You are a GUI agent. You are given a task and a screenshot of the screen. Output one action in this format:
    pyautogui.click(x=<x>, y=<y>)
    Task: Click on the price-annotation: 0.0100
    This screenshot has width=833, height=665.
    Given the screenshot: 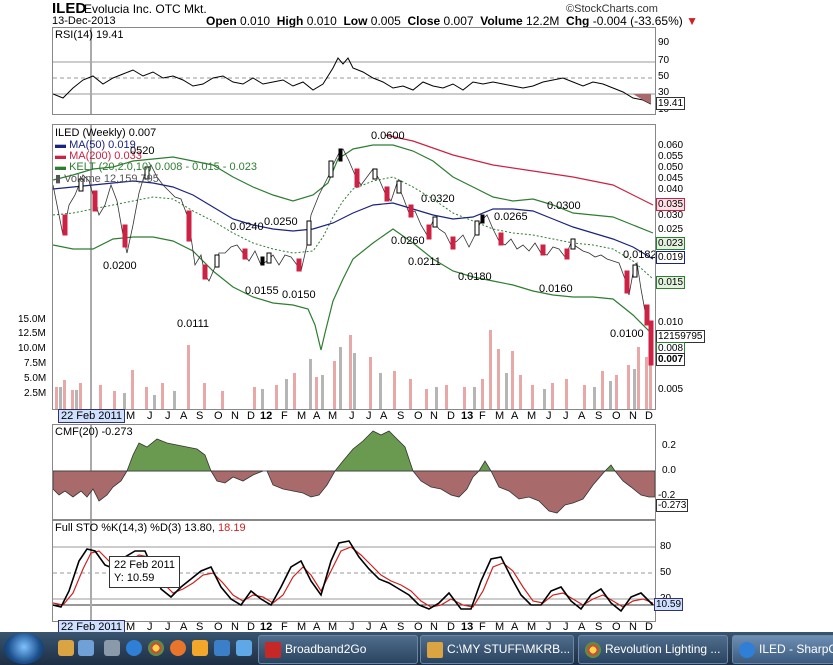 What is the action you would take?
    pyautogui.click(x=627, y=334)
    